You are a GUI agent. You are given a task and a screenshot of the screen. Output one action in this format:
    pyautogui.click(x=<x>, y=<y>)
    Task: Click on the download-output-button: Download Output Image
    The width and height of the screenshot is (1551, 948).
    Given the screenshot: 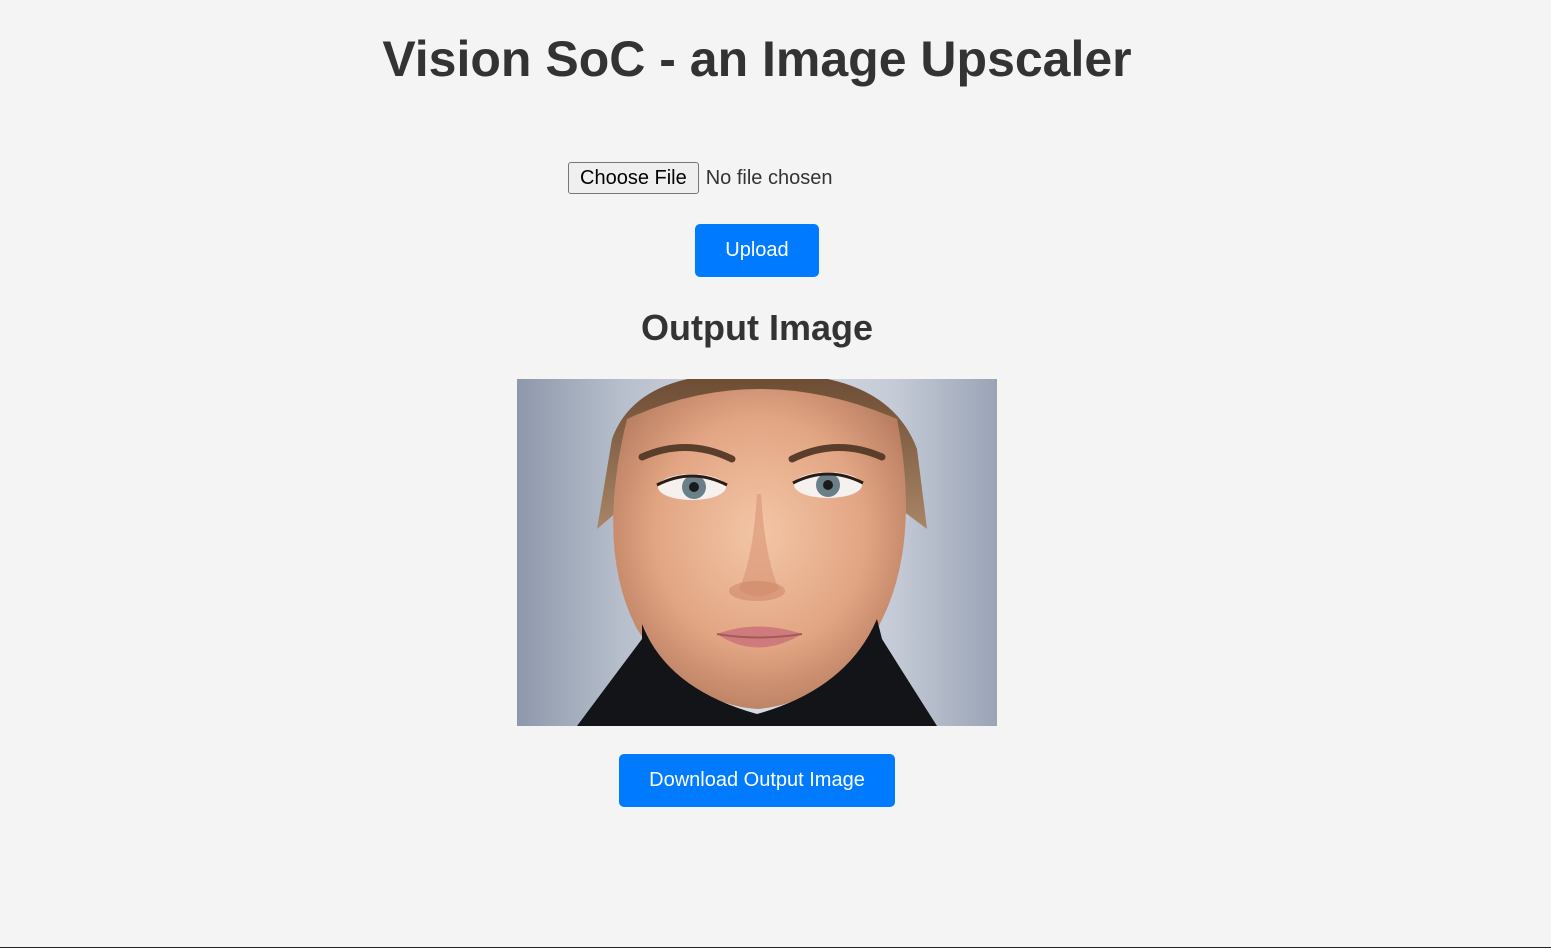 What is the action you would take?
    pyautogui.click(x=757, y=780)
    